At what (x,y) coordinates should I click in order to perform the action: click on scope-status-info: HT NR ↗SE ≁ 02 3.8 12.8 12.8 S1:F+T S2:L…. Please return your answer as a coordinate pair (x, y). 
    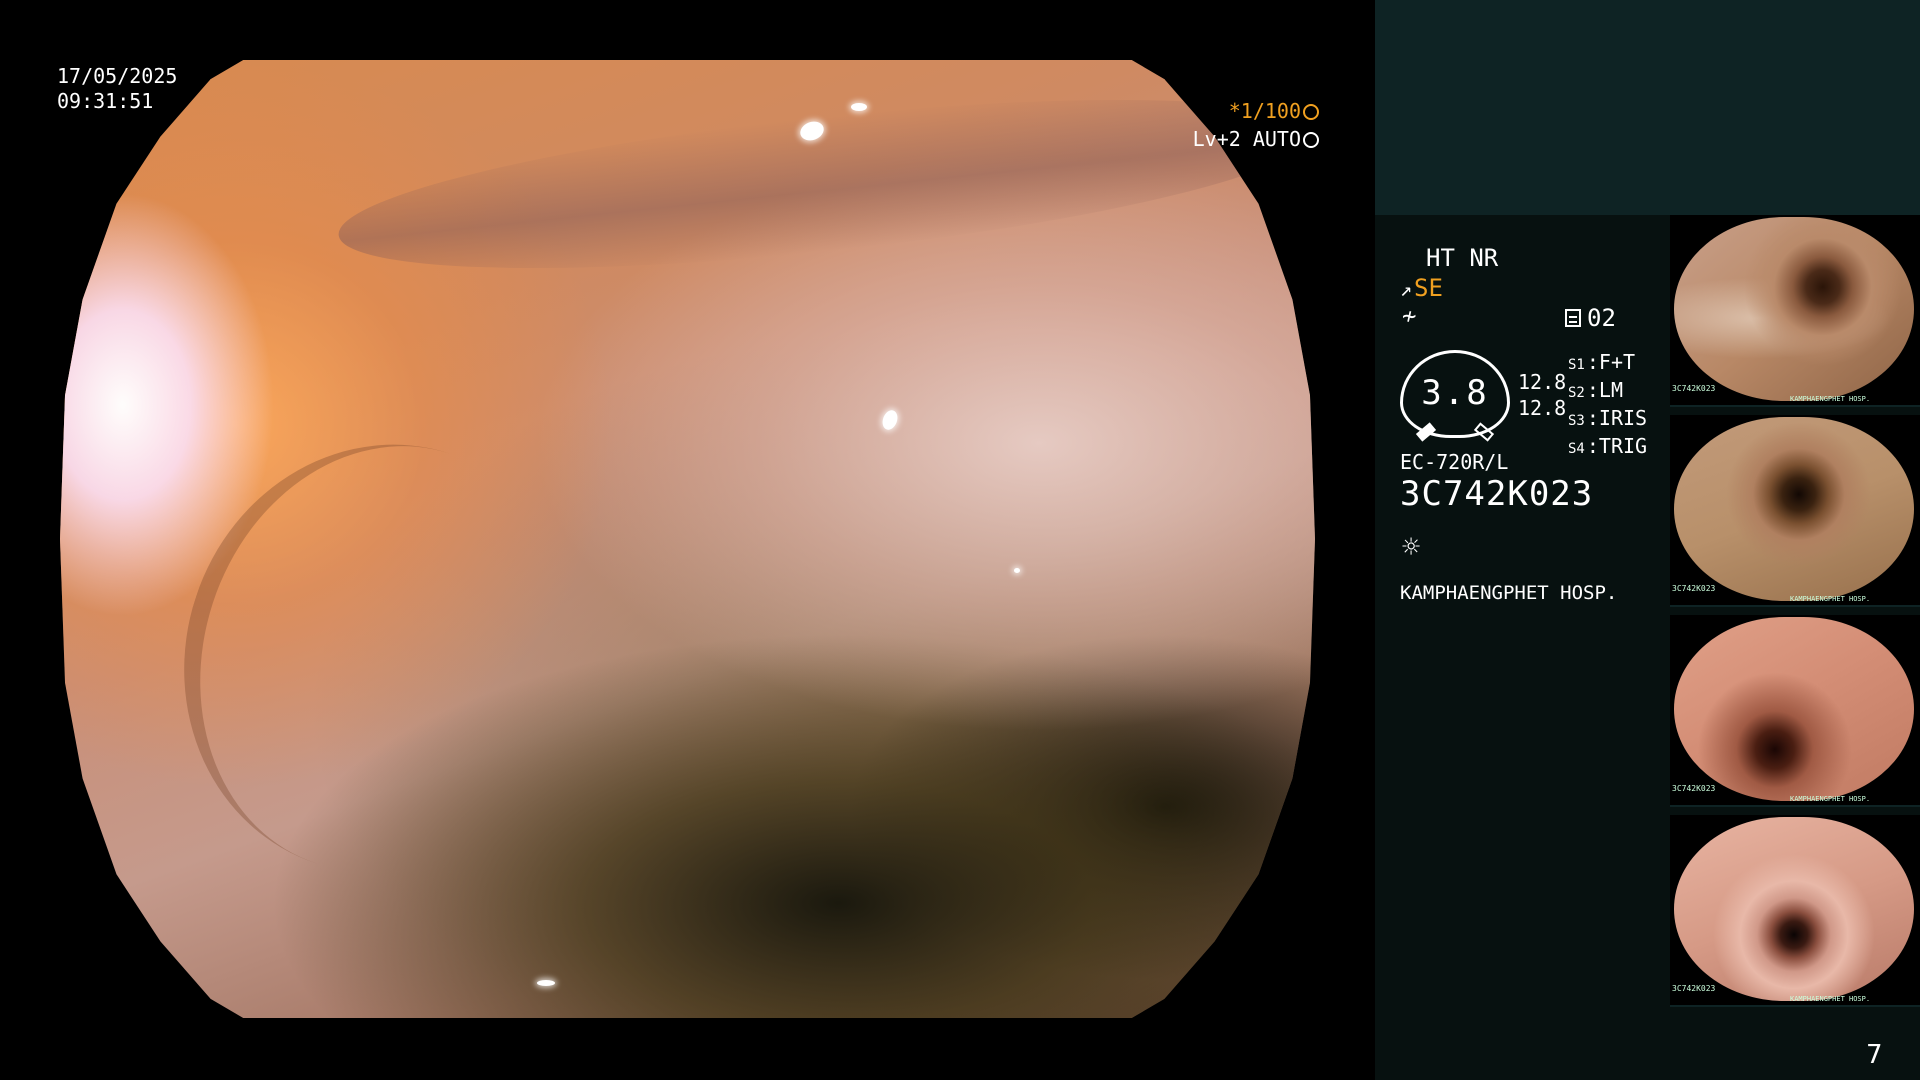
    Looking at the image, I should click on (1535, 430).